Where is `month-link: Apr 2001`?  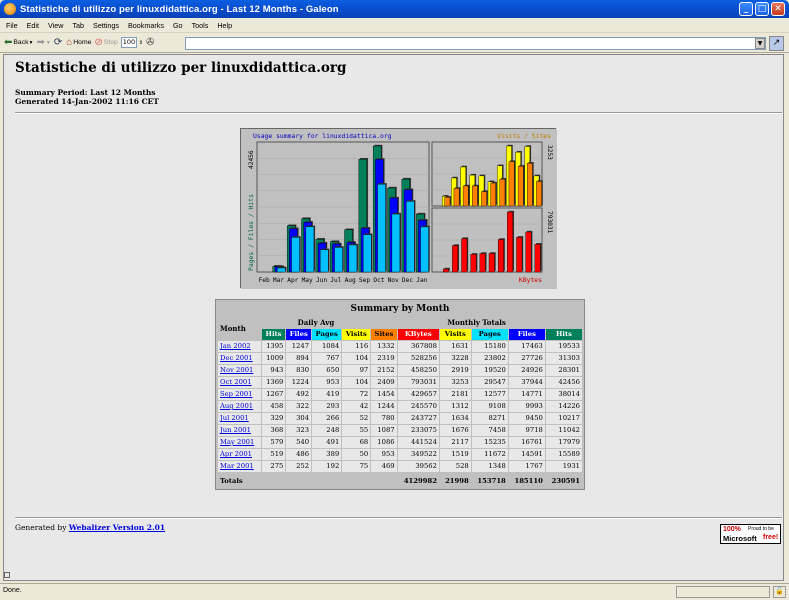
month-link: Apr 2001 is located at coordinates (236, 454).